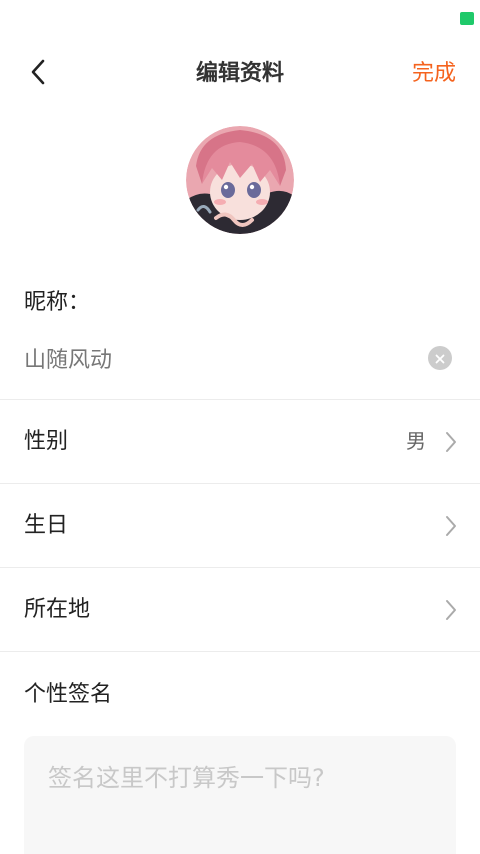 The image size is (480, 854). I want to click on gender-row: 性别 男, so click(240, 441).